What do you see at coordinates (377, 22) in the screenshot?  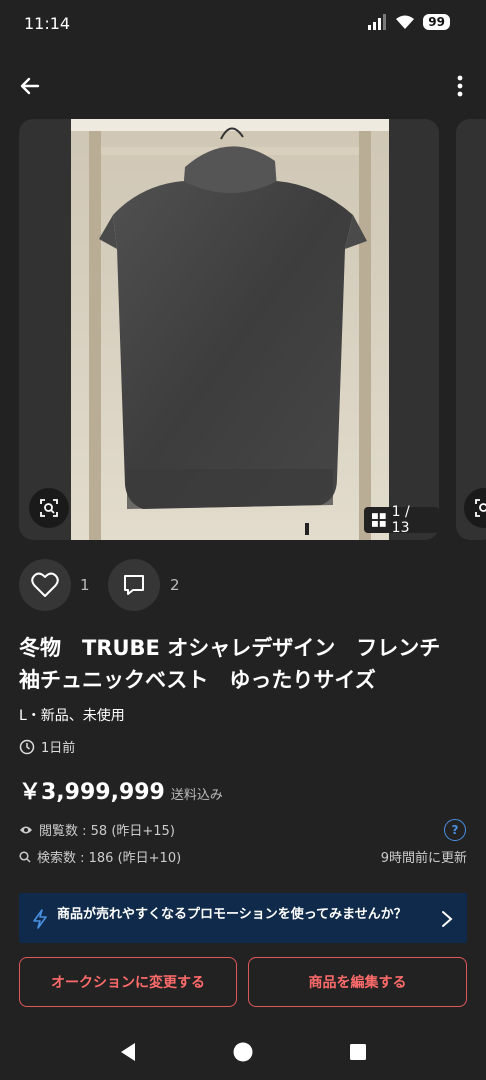 I see `signal-icon` at bounding box center [377, 22].